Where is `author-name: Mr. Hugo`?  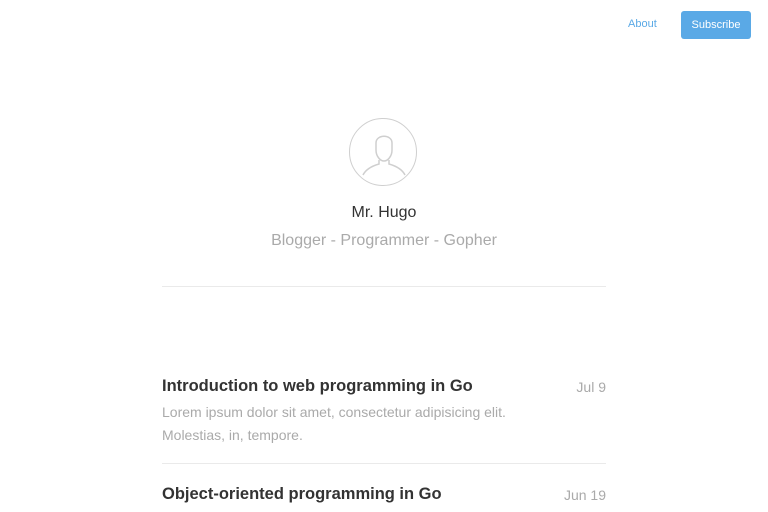
author-name: Mr. Hugo is located at coordinates (384, 212).